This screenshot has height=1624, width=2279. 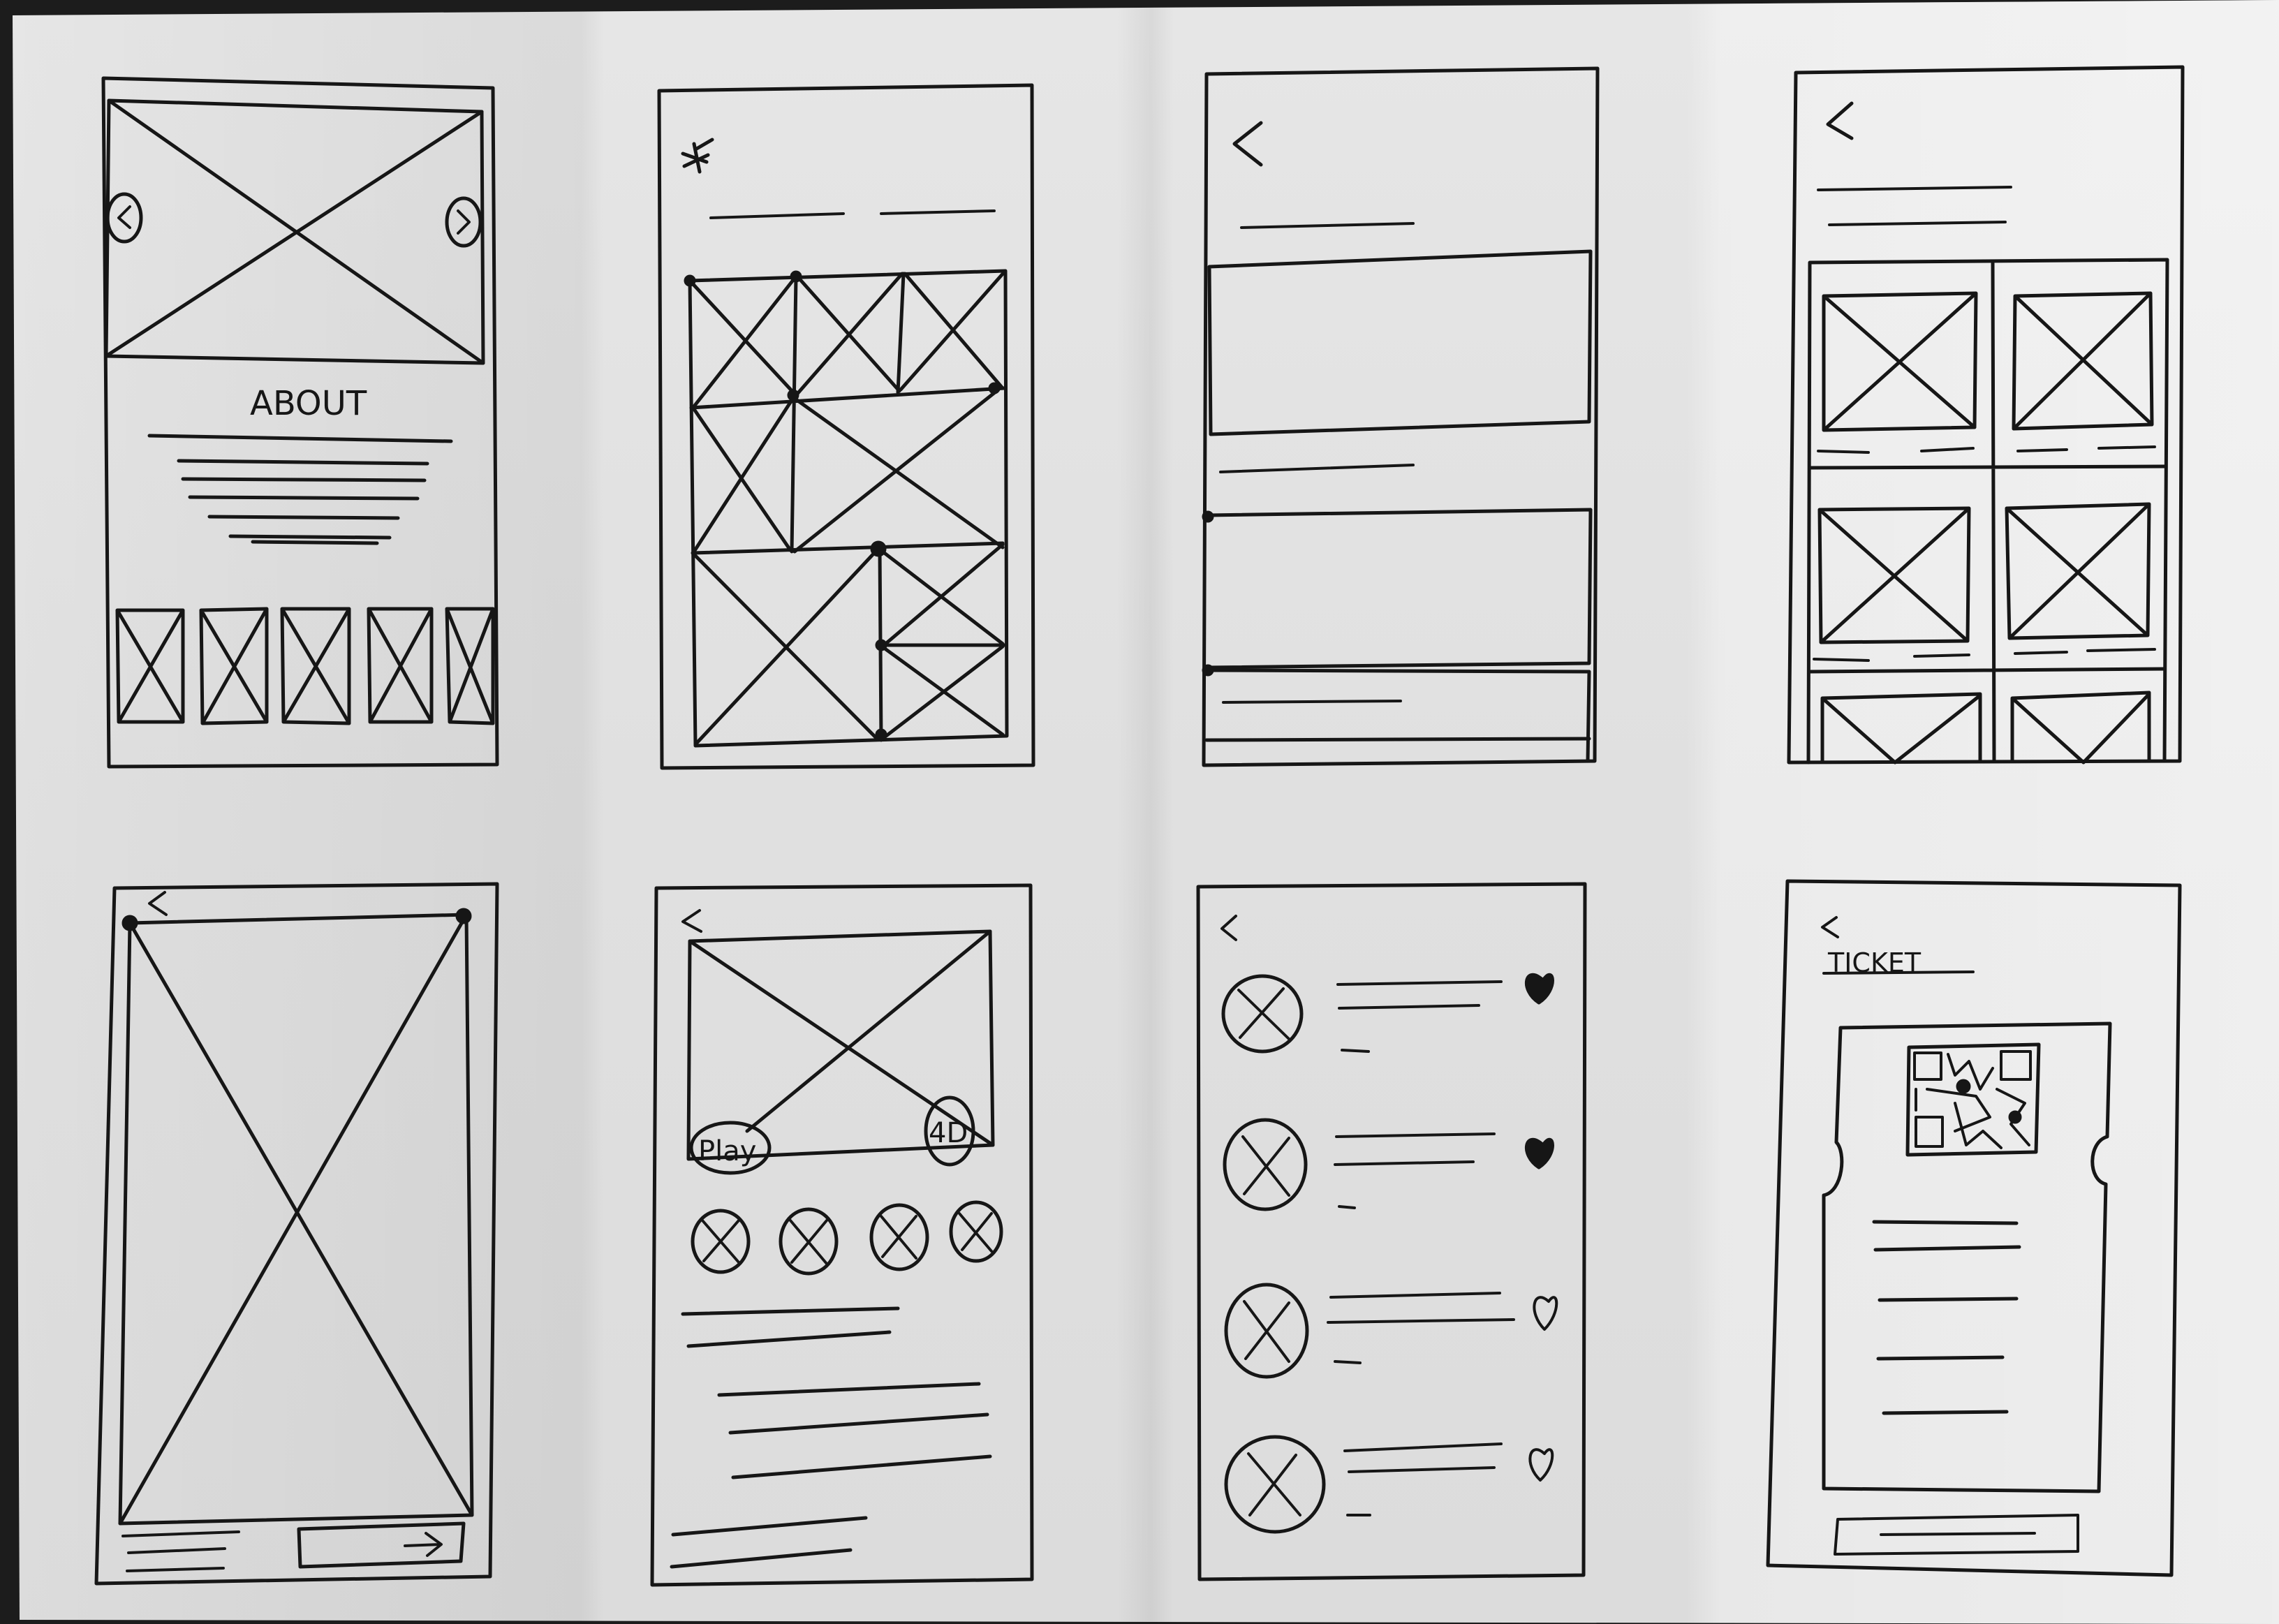 I want to click on caption-lines, so click(x=180, y=1551).